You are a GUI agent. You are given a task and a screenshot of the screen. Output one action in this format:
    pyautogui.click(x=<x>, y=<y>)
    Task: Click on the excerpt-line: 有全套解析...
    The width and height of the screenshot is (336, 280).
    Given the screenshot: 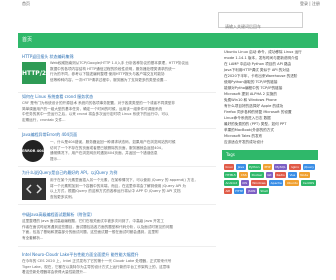 What is the action you would take?
    pyautogui.click(x=33, y=237)
    